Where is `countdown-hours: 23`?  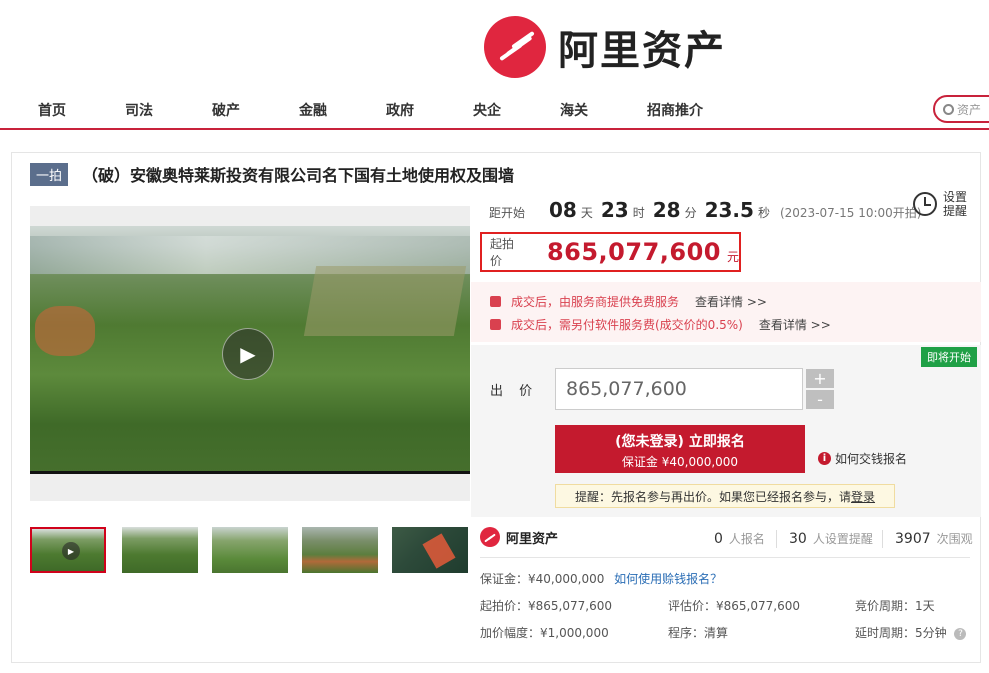 countdown-hours: 23 is located at coordinates (614, 210).